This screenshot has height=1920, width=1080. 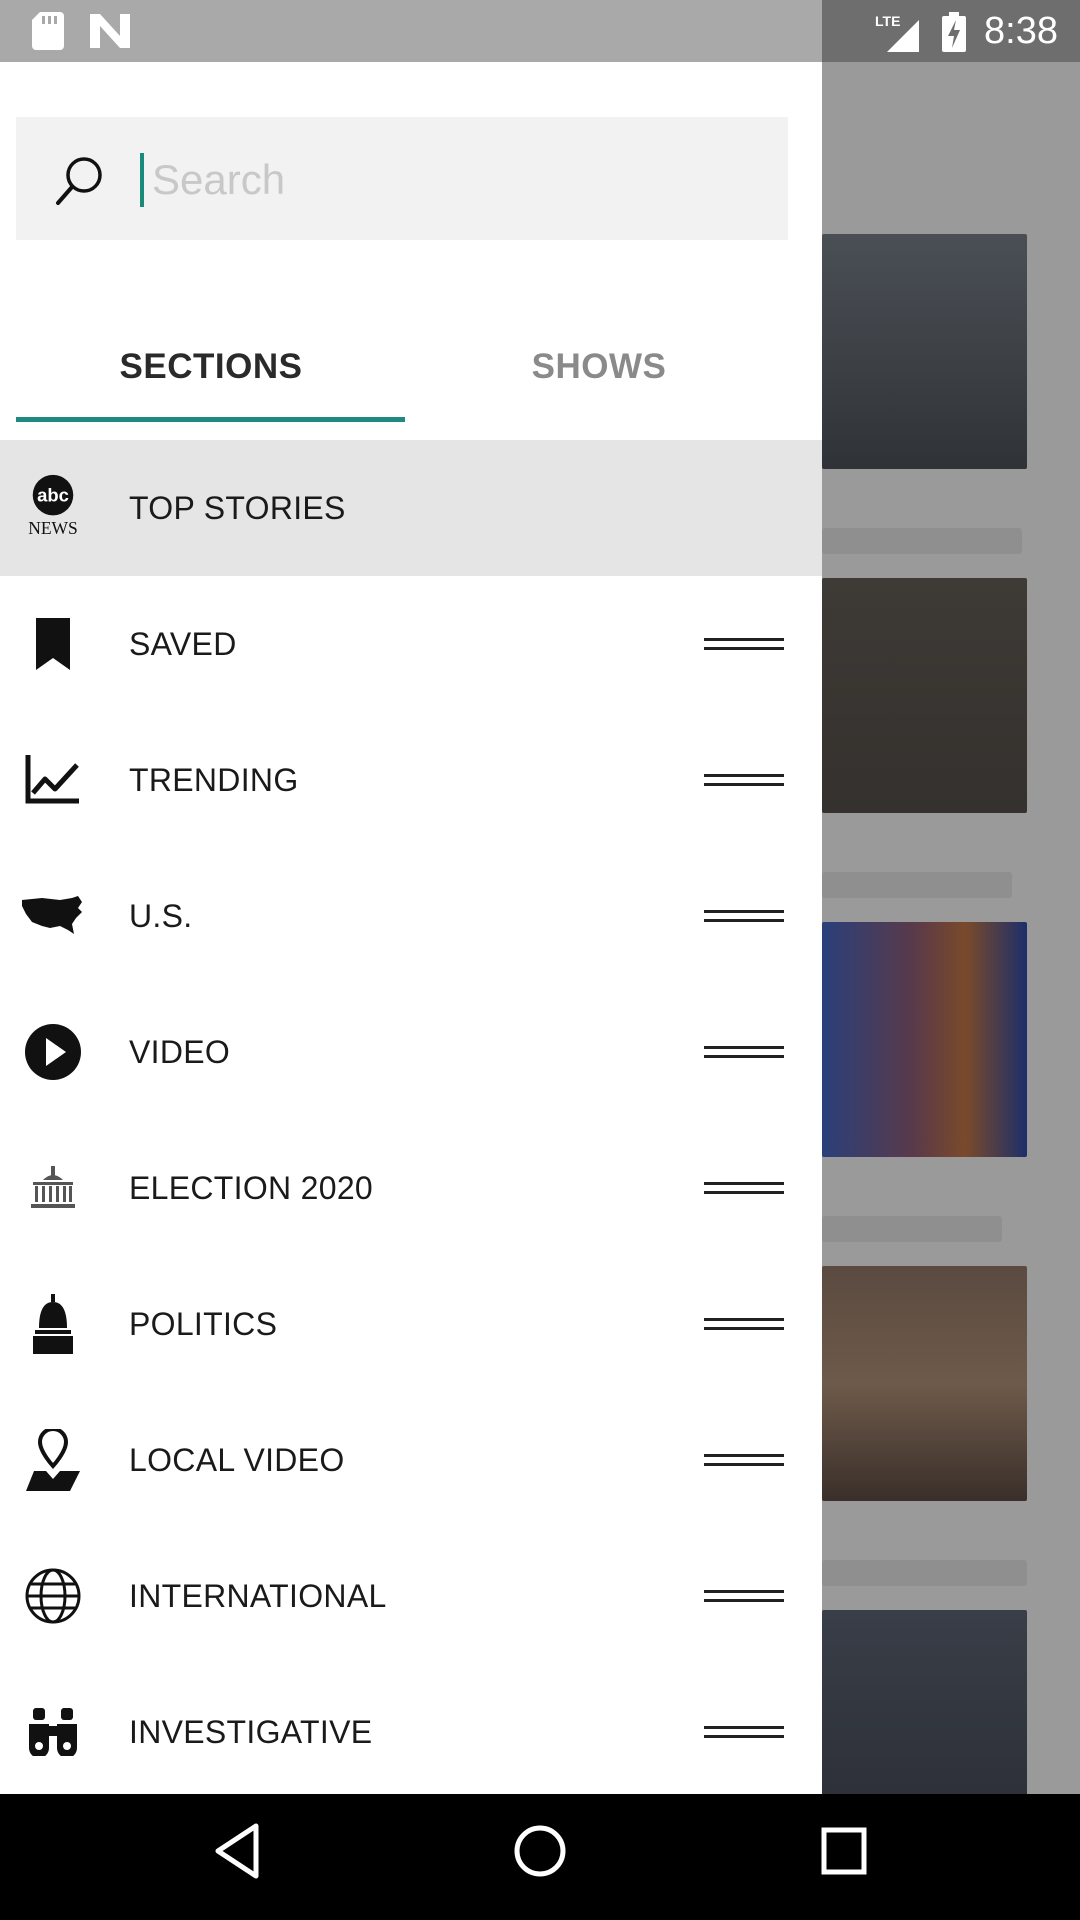 I want to click on section-label: SAVED, so click(x=183, y=643).